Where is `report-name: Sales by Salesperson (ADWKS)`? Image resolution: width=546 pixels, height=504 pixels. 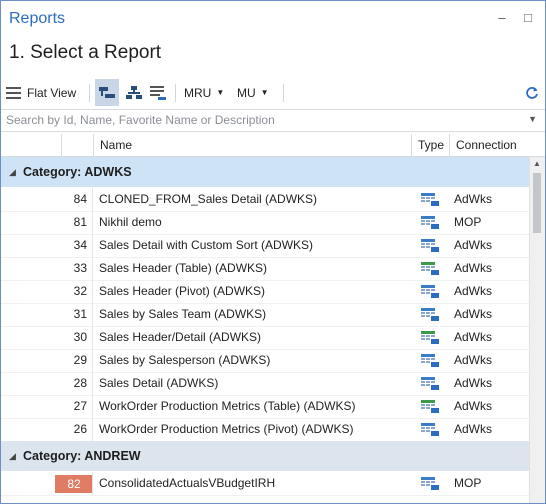
report-name: Sales by Salesperson (ADWKS) is located at coordinates (185, 360).